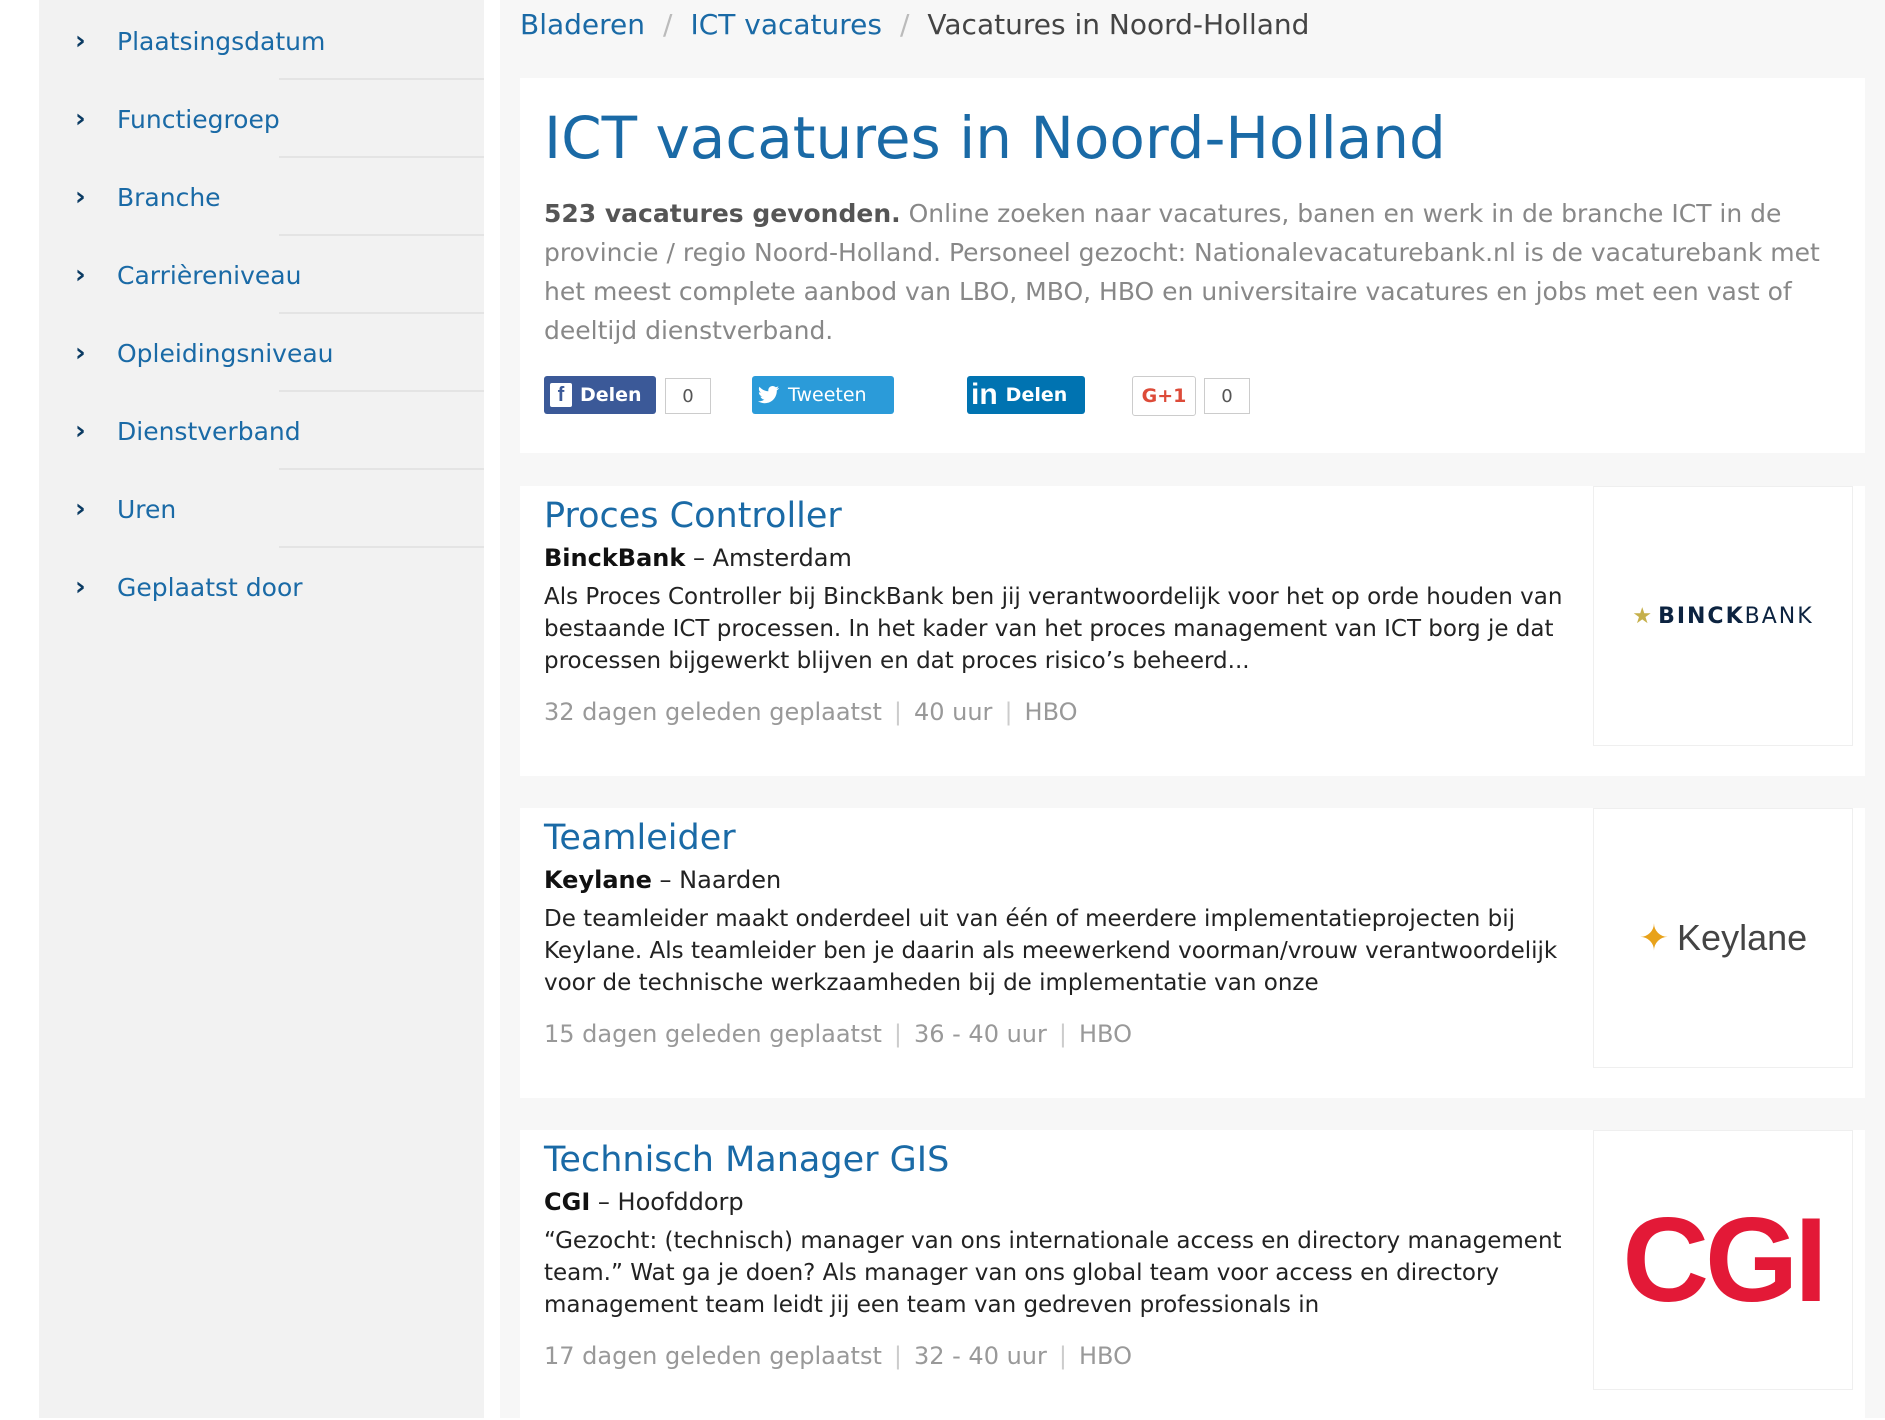 This screenshot has height=1420, width=1885. I want to click on filter-dienstverband: › Dienstverband, so click(261, 431).